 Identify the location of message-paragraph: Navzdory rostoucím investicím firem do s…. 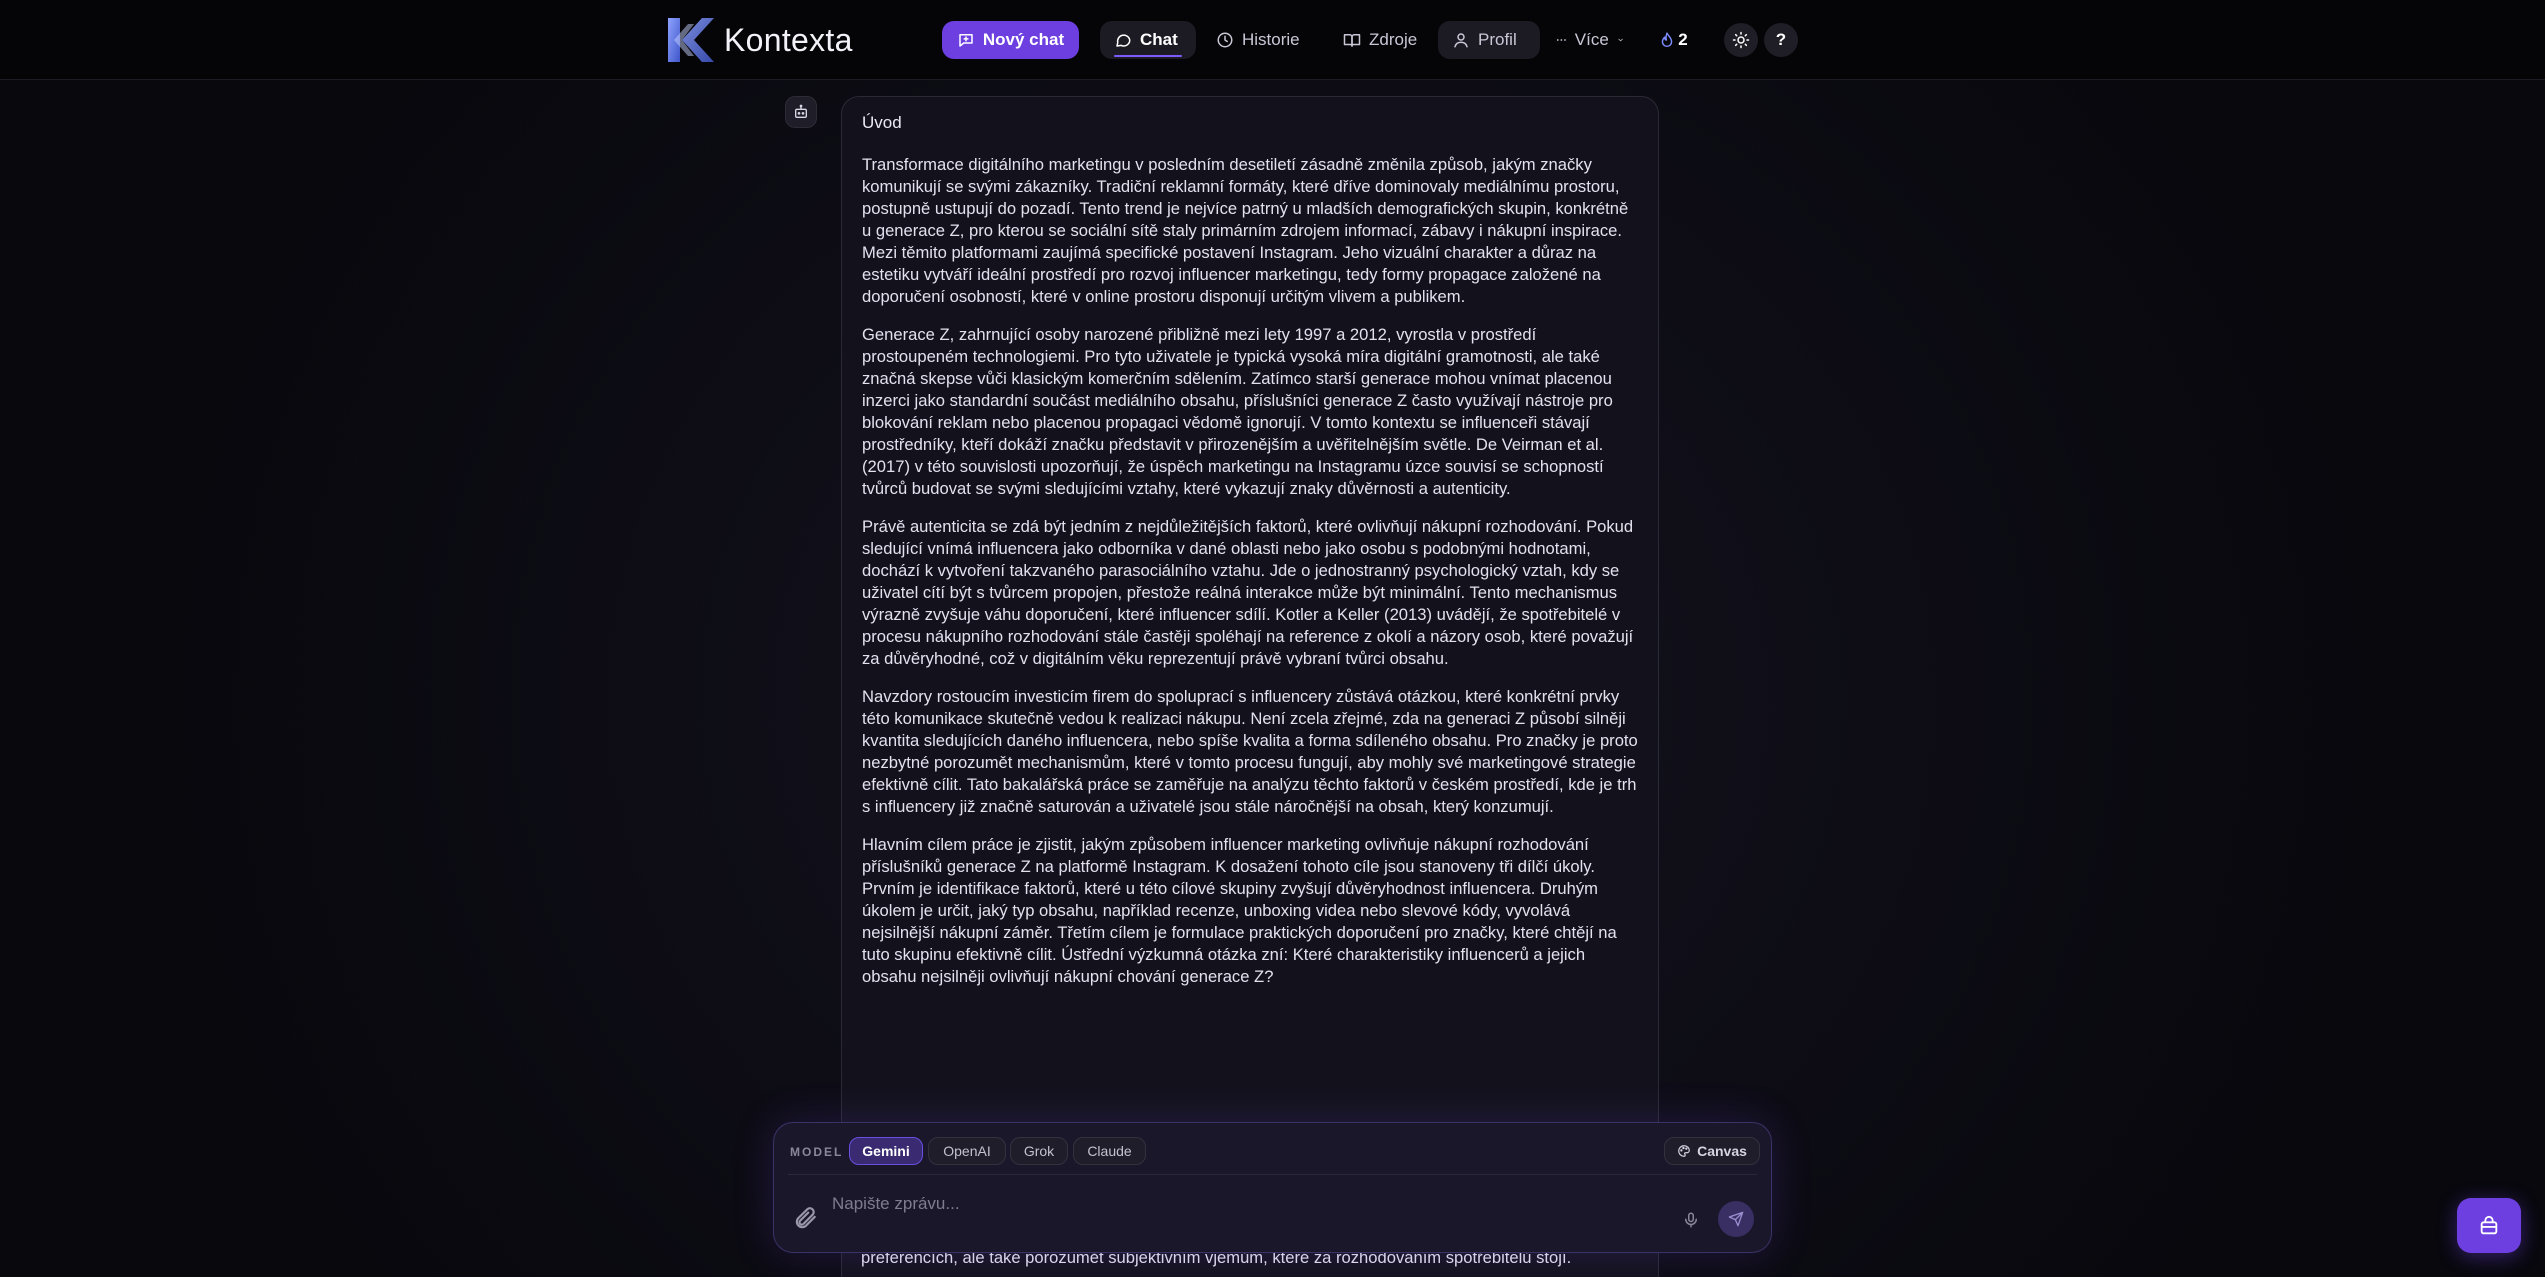
(1250, 751).